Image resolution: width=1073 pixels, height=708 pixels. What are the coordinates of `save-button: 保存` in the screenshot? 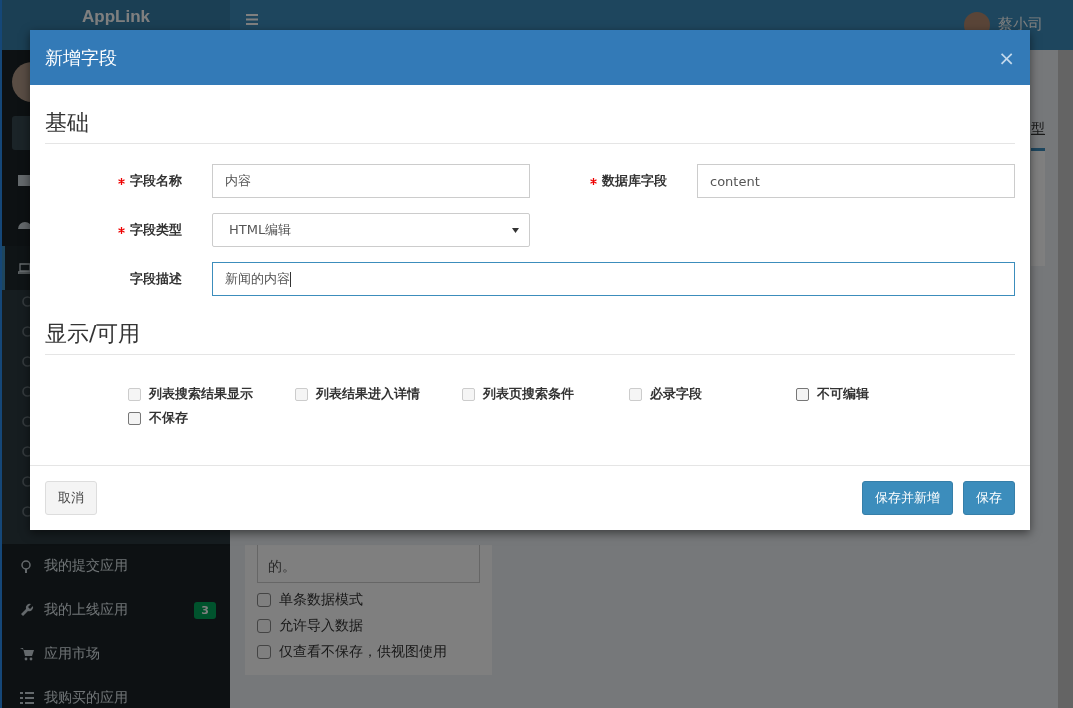 It's located at (989, 498).